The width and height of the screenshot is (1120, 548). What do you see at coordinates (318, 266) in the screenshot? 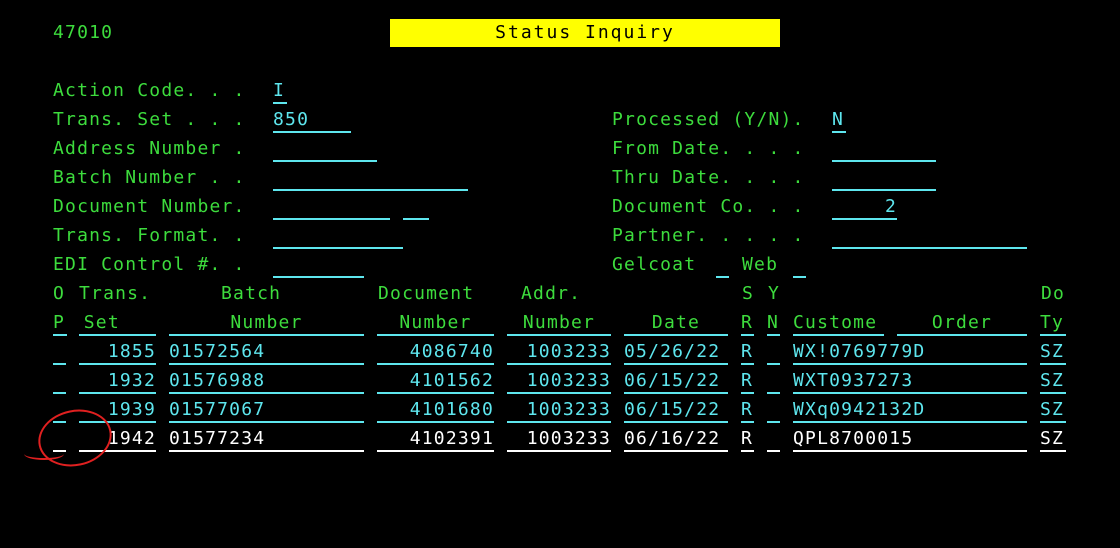
I see `edi-control-input` at bounding box center [318, 266].